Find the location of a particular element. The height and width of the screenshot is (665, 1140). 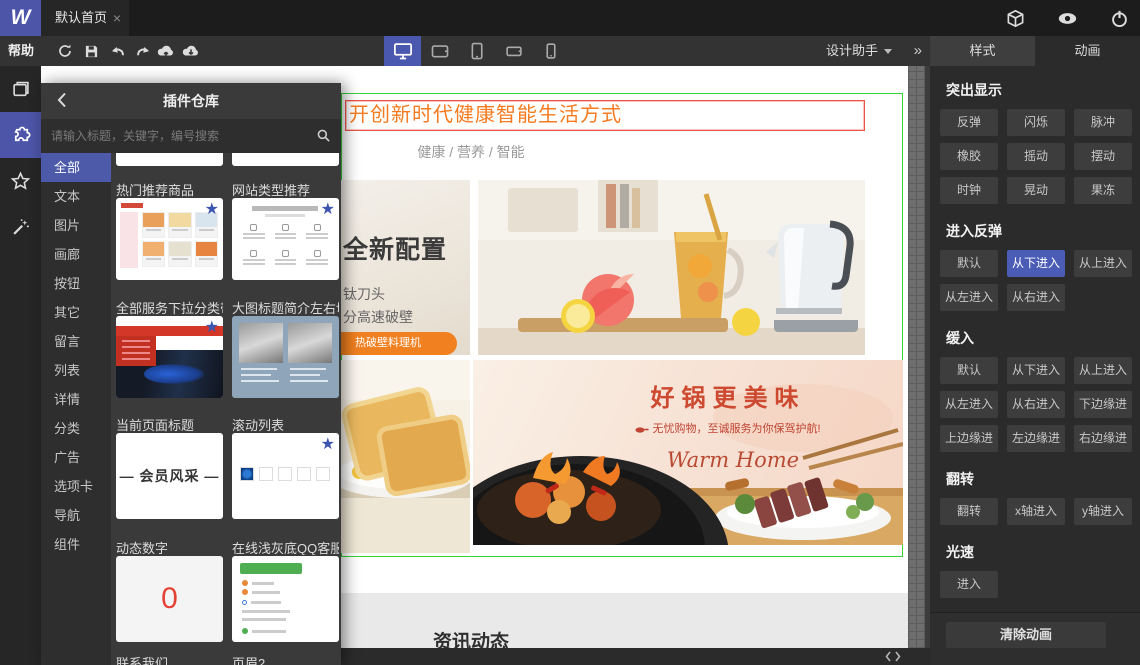

design-assistant-dropdown: 设计助手 is located at coordinates (859, 51).